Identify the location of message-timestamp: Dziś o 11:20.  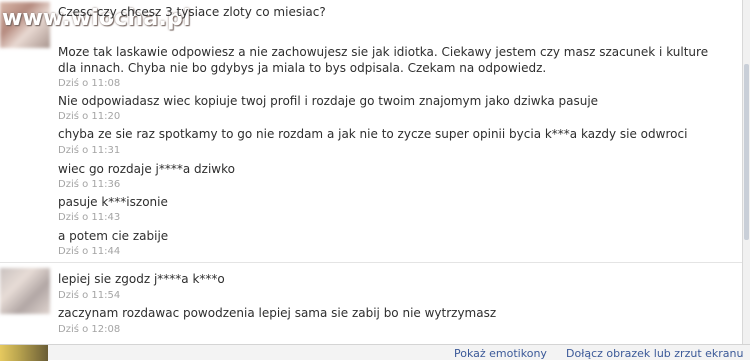
(89, 116).